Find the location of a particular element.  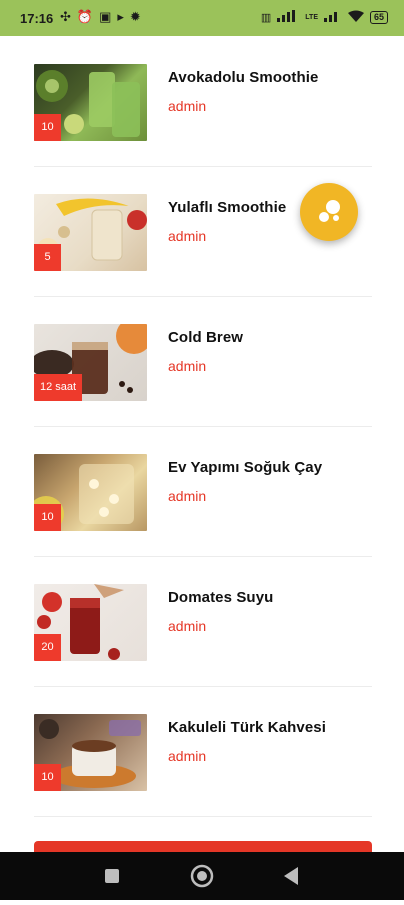

recent-apps-button is located at coordinates (112, 876).